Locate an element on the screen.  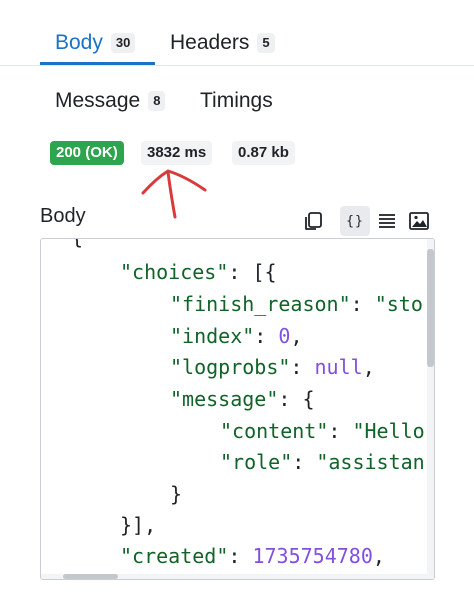
text-lines-icon is located at coordinates (387, 221).